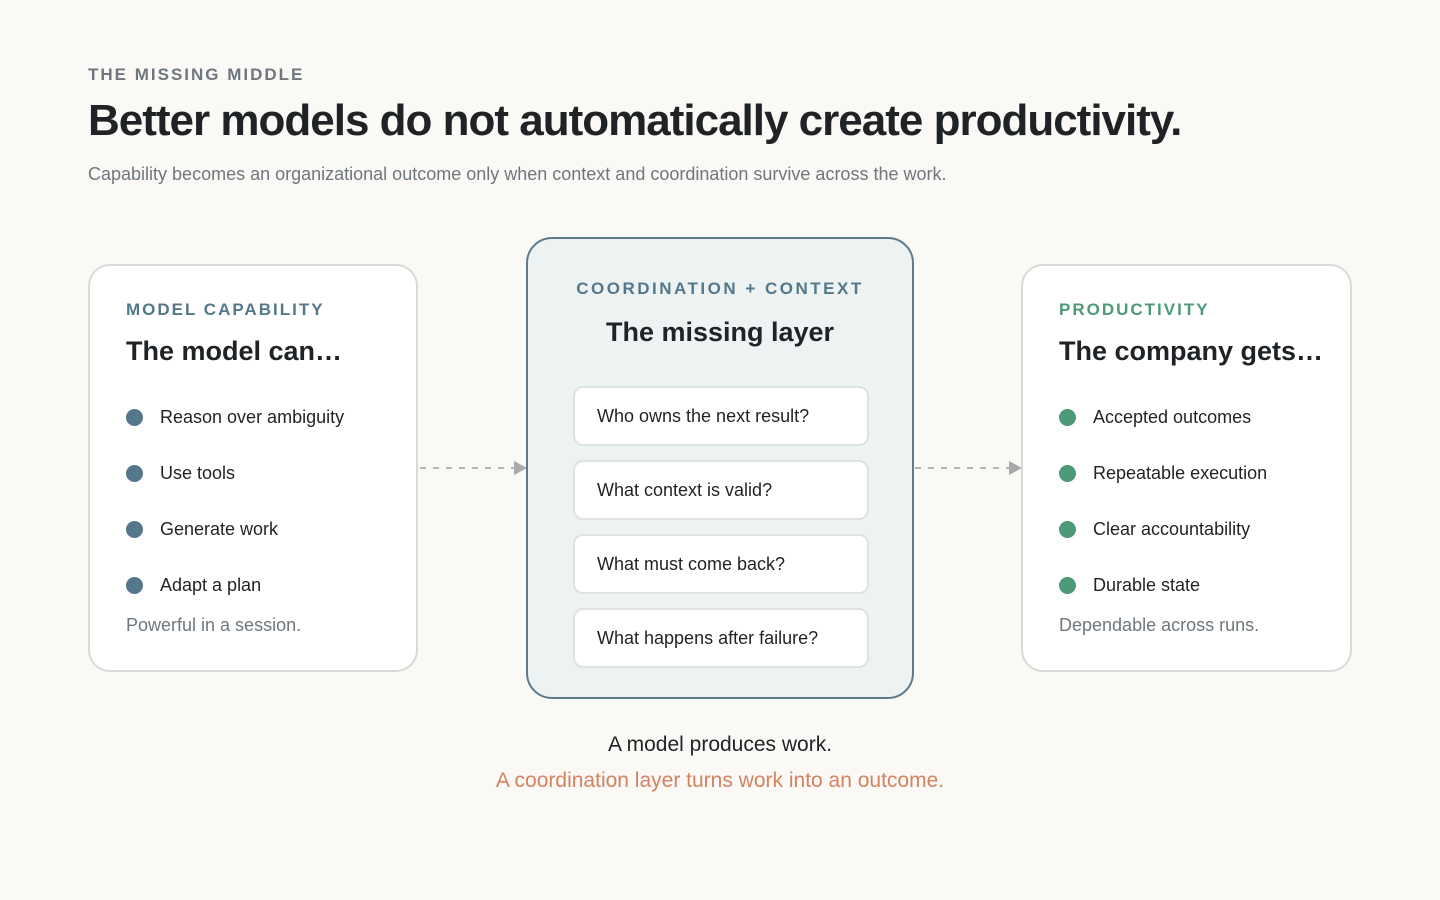  I want to click on list-item: Clear accountability, so click(1186, 529).